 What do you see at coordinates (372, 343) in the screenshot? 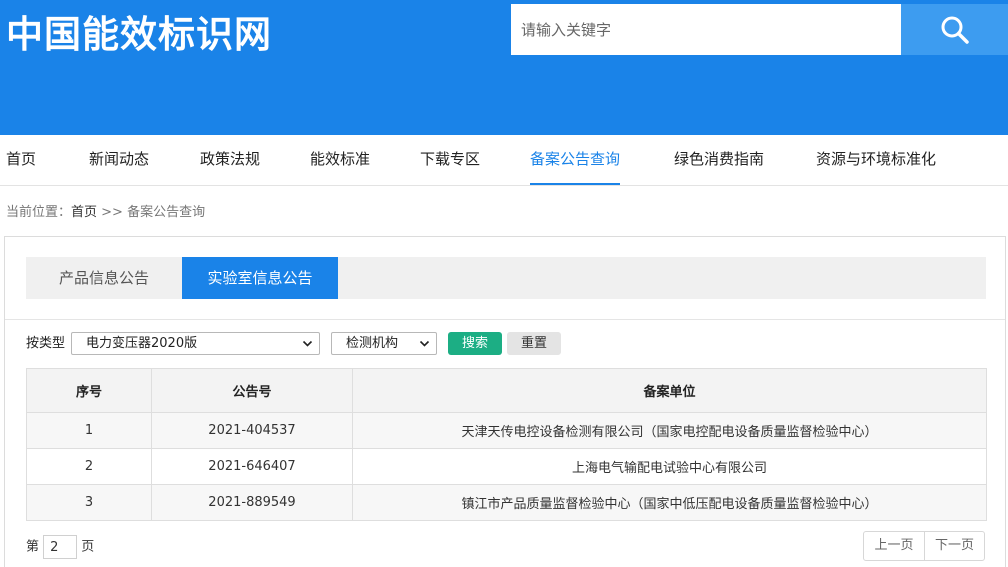
I see `field-select-value: 检测机构` at bounding box center [372, 343].